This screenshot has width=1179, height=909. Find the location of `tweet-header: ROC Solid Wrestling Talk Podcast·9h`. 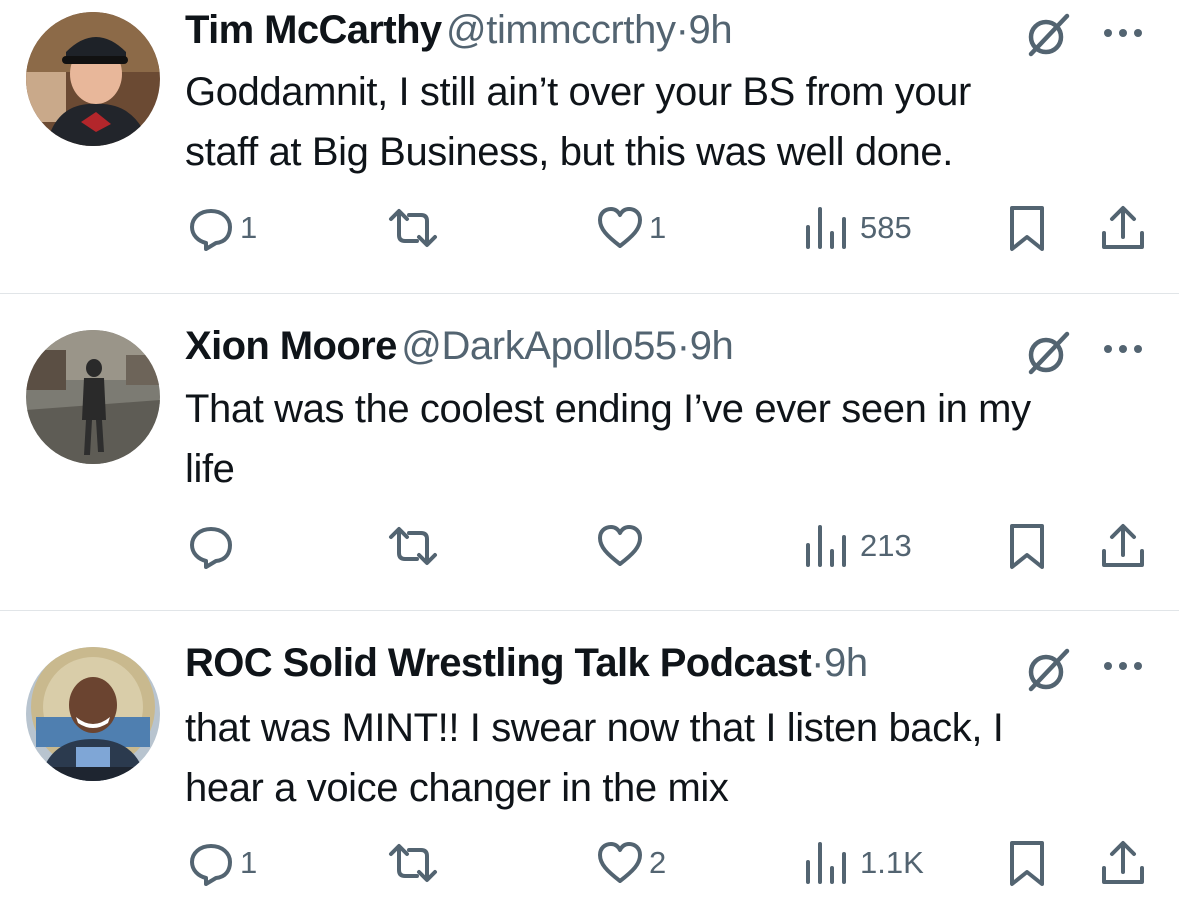

tweet-header: ROC Solid Wrestling Talk Podcast·9h is located at coordinates (526, 671).